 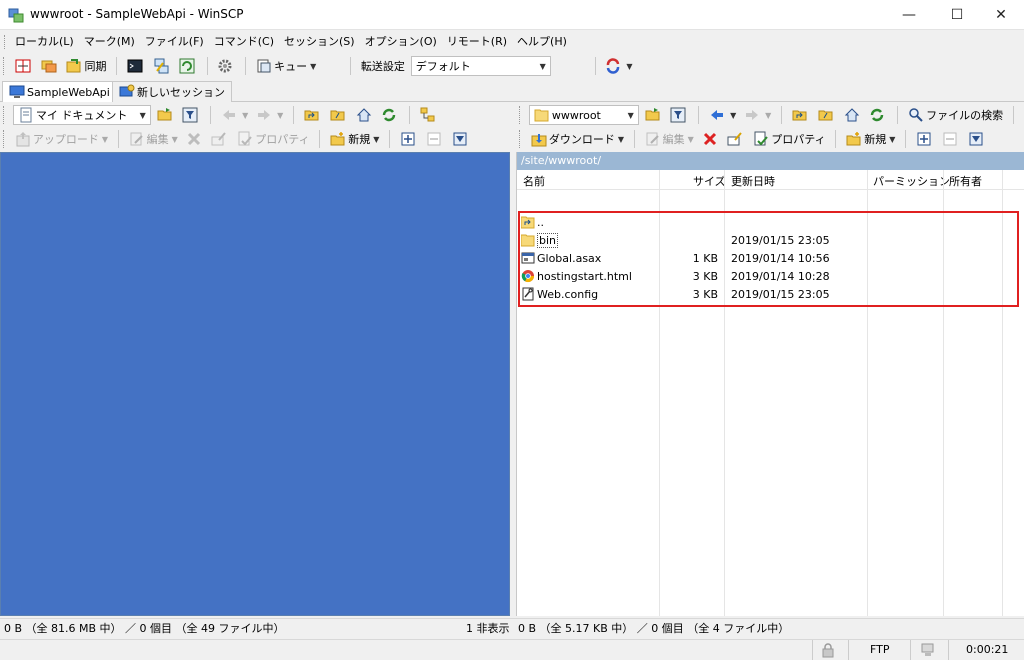 I want to click on local-filter-button, so click(x=191, y=115).